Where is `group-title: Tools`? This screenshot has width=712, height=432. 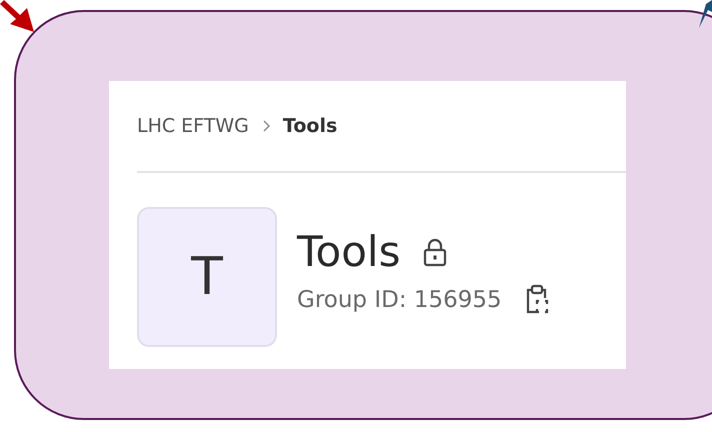 group-title: Tools is located at coordinates (348, 251).